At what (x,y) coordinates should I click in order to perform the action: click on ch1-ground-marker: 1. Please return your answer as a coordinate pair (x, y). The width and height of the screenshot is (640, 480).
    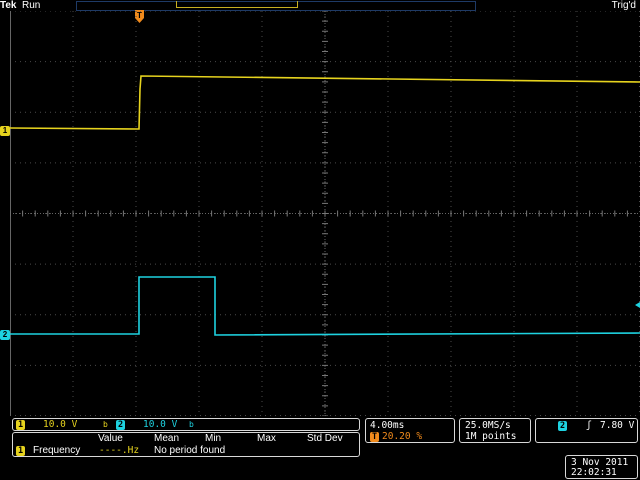
    Looking at the image, I should click on (5, 131).